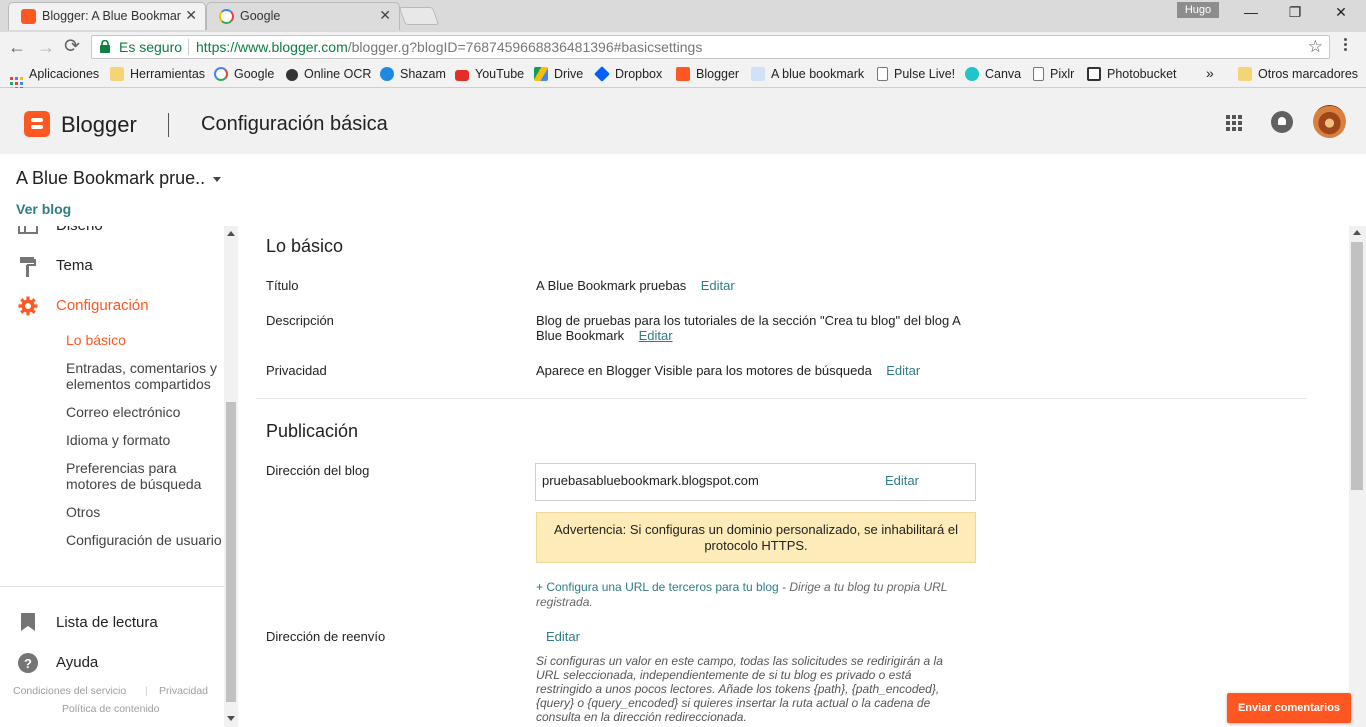  I want to click on sidebar-subitem-basics: Lo básico, so click(145, 340).